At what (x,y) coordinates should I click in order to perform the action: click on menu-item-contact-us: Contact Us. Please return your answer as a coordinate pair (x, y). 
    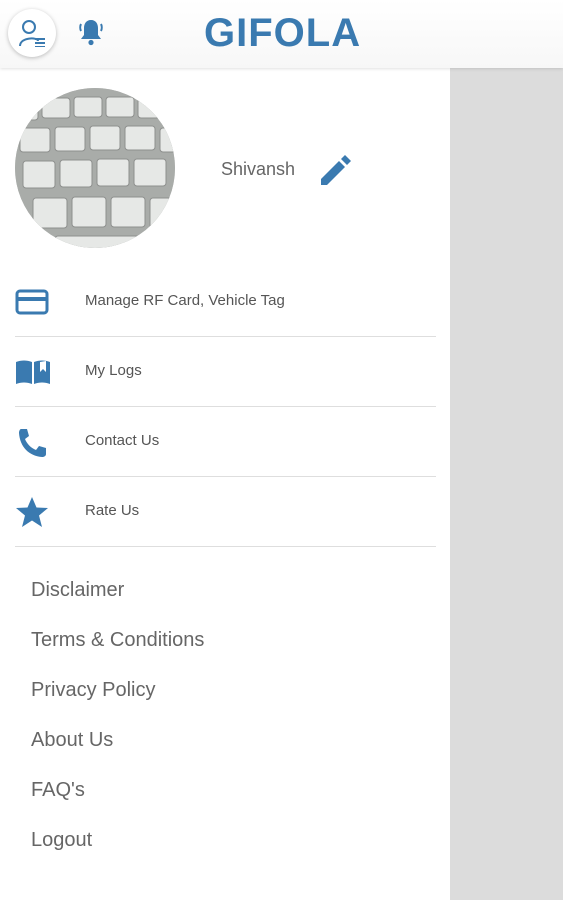
    Looking at the image, I should click on (225, 441).